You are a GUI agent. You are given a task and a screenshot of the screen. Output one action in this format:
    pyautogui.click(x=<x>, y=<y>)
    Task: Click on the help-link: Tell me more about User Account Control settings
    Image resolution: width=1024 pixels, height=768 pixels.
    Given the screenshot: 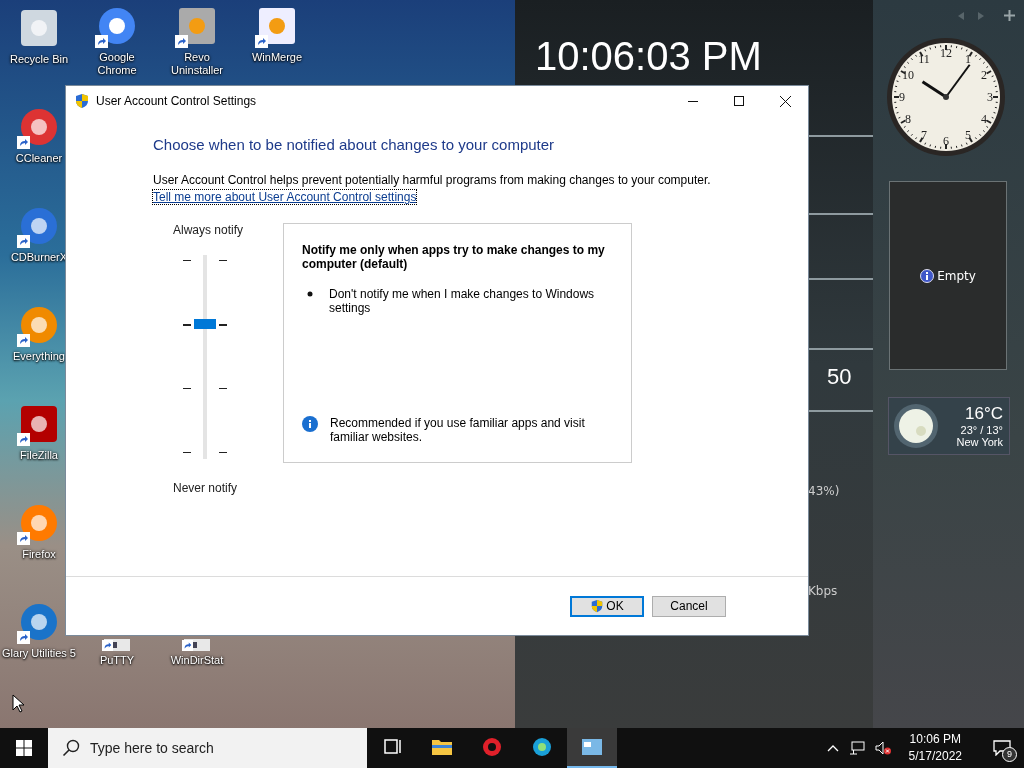 What is the action you would take?
    pyautogui.click(x=285, y=197)
    